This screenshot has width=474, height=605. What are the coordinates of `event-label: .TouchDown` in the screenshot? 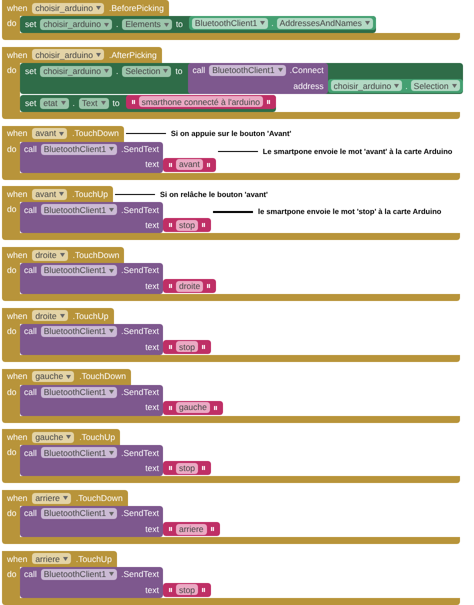 It's located at (95, 133).